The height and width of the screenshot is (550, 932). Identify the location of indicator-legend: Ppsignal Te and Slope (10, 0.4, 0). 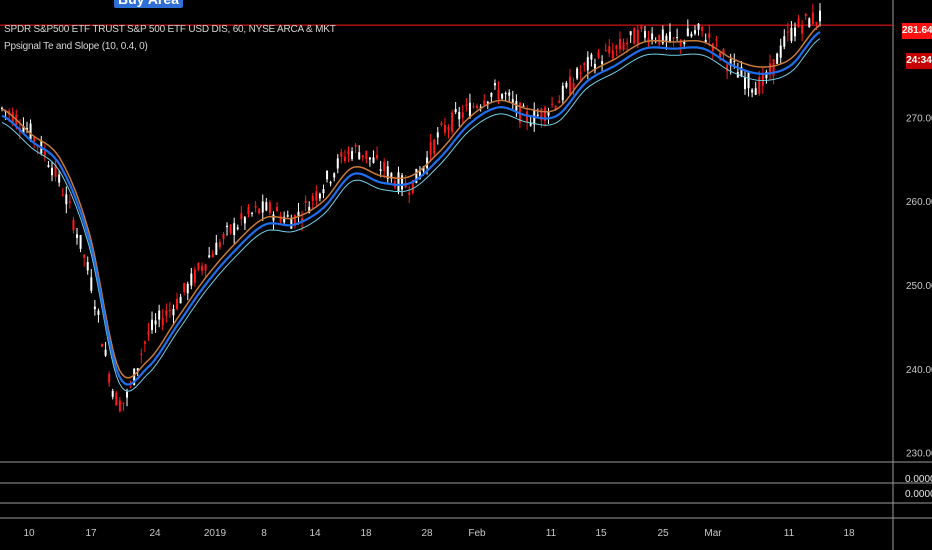
(76, 46).